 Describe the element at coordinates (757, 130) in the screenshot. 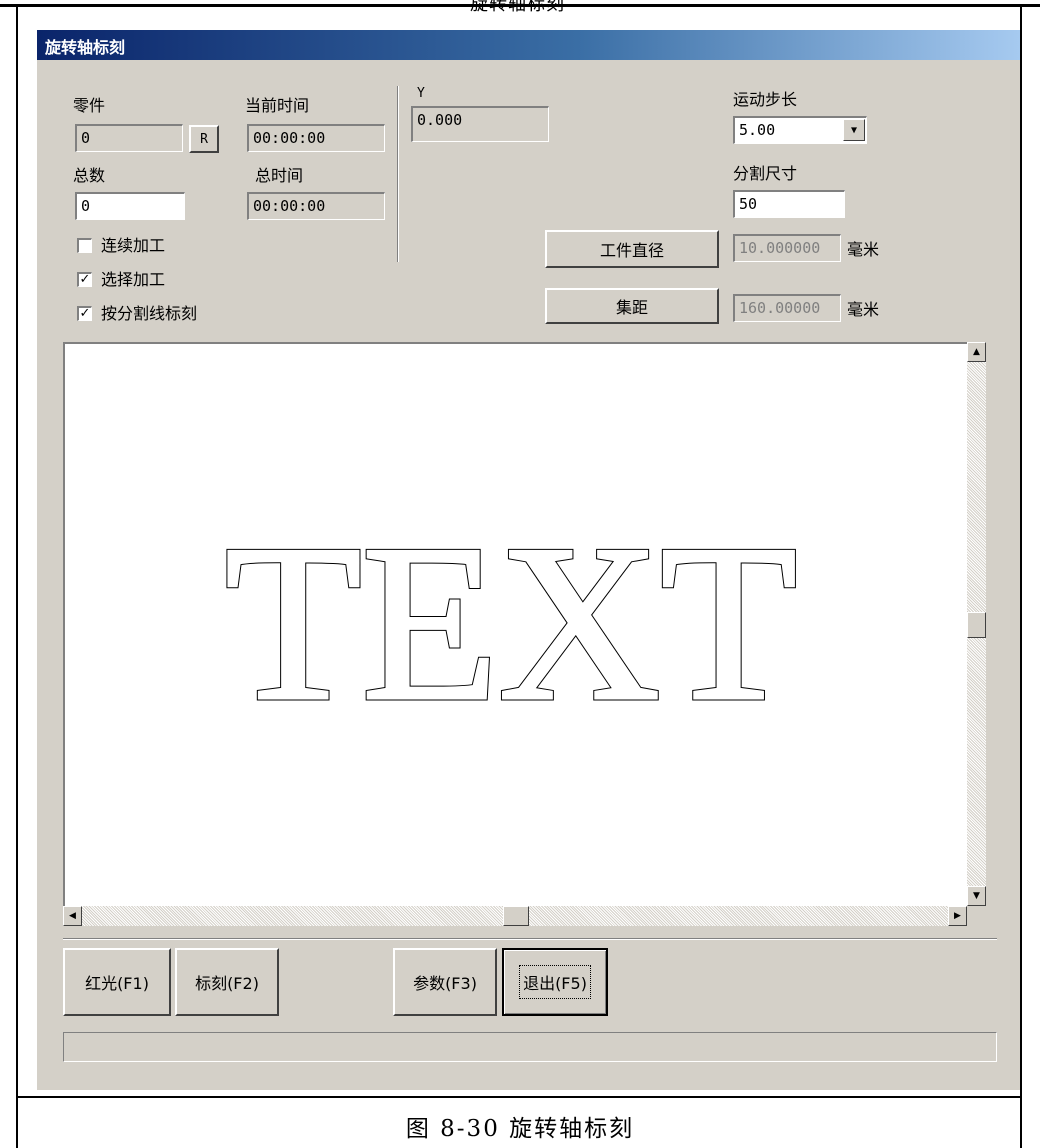

I see `step-selected-value: 5.00` at that location.